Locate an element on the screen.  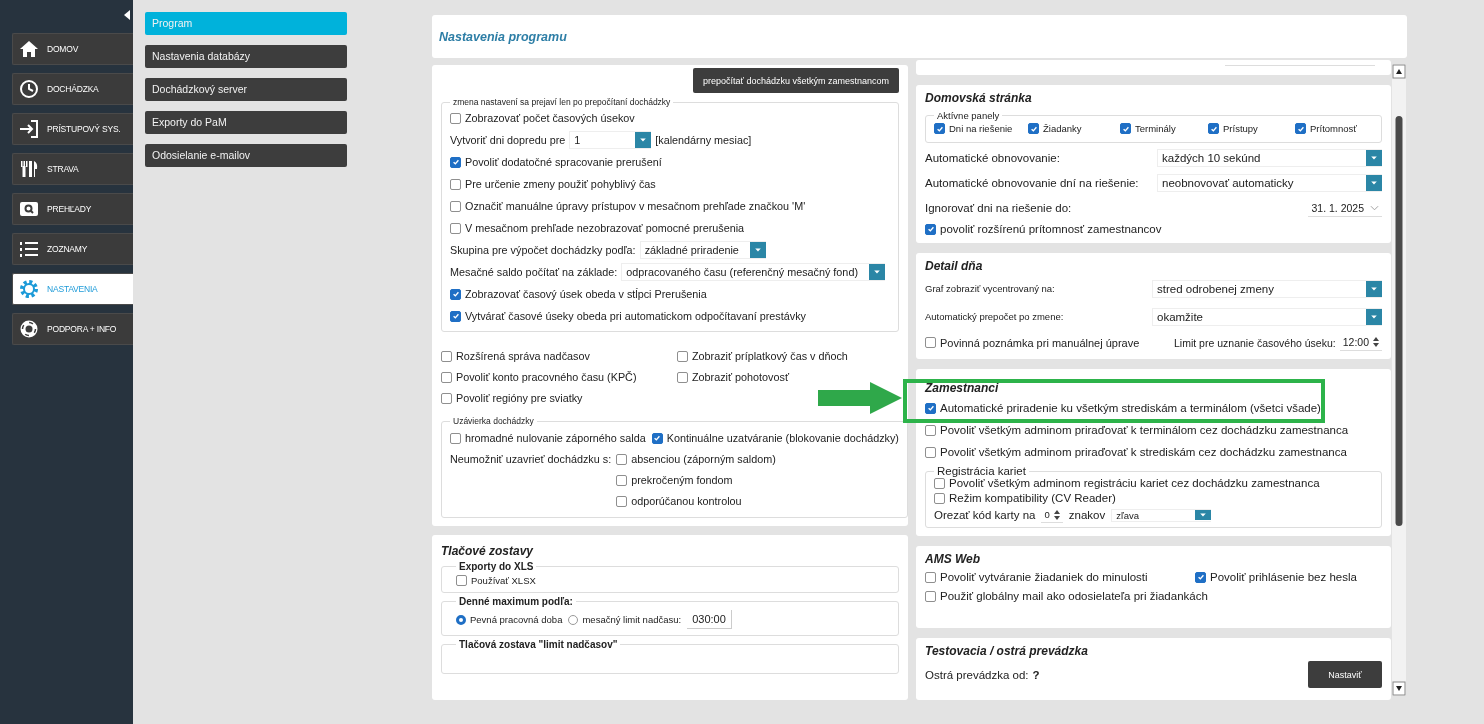
page-title: Nastavenia programu is located at coordinates (503, 36).